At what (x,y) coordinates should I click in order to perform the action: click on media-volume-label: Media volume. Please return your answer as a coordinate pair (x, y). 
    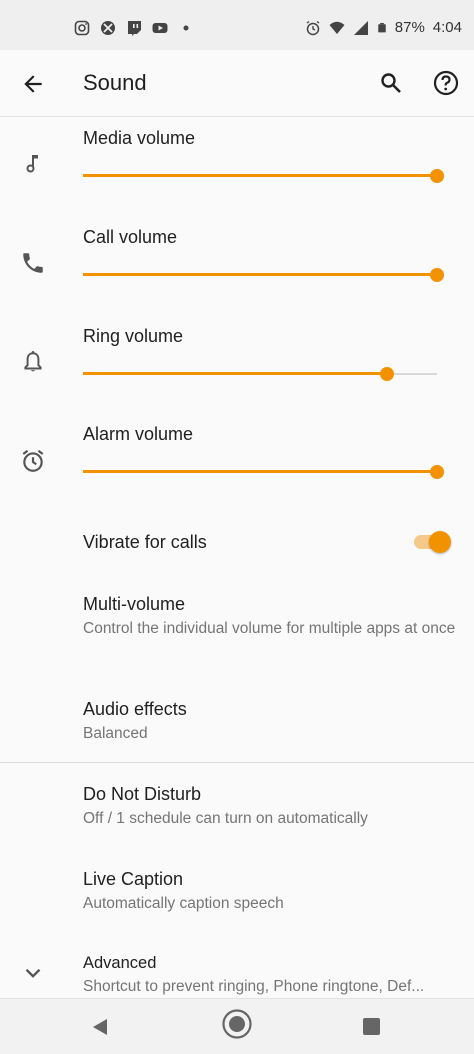
    Looking at the image, I should click on (139, 138).